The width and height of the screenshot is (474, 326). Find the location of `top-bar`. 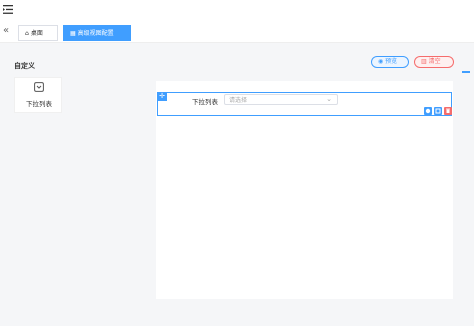

top-bar is located at coordinates (237, 11).